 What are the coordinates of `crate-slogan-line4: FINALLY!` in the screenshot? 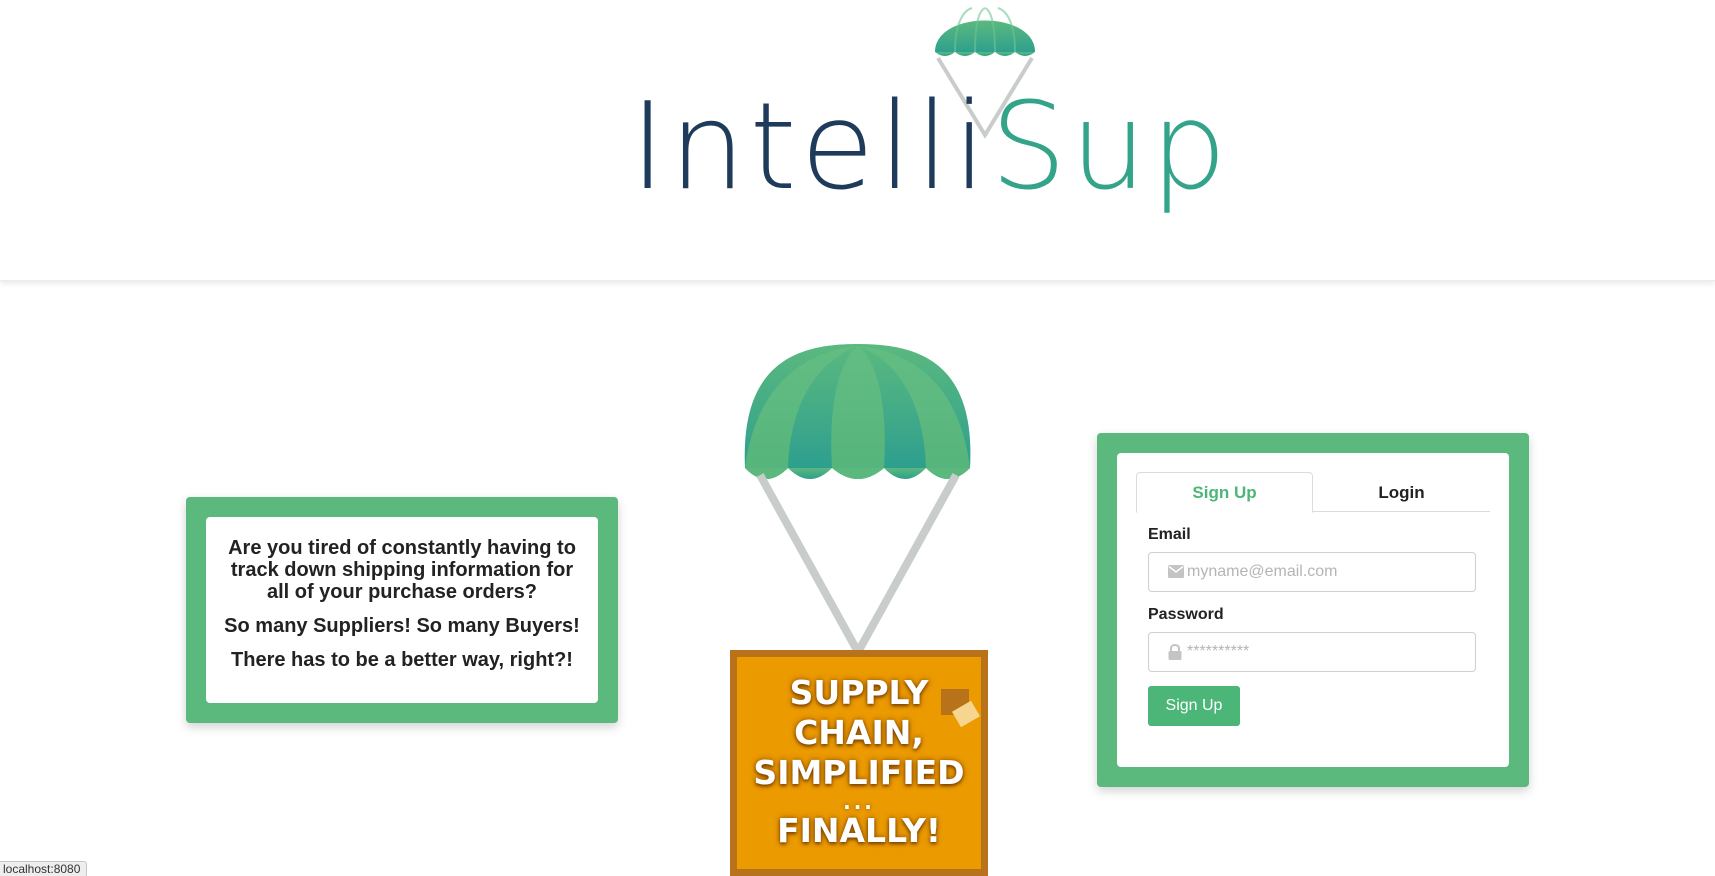 It's located at (859, 830).